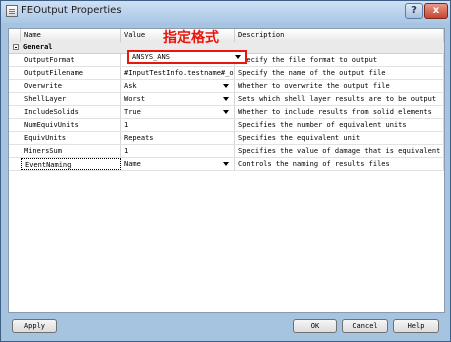  Describe the element at coordinates (339, 35) in the screenshot. I see `header-description: Description` at that location.